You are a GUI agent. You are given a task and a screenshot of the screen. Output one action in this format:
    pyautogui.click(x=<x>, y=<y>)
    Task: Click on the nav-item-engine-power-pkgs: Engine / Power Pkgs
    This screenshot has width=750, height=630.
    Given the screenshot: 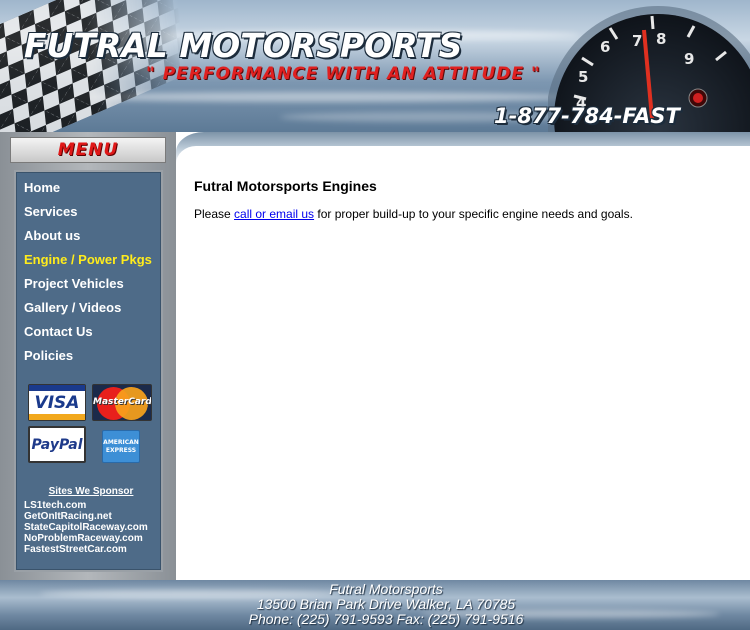 What is the action you would take?
    pyautogui.click(x=88, y=262)
    